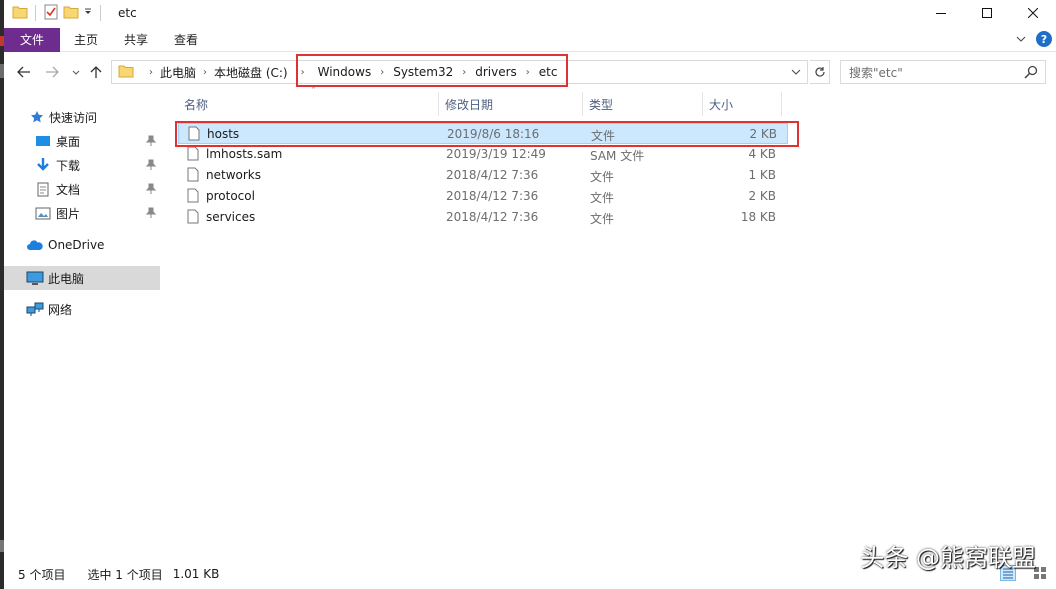 The image size is (1056, 589). Describe the element at coordinates (1021, 40) in the screenshot. I see `expand-ribbon-icon` at that location.